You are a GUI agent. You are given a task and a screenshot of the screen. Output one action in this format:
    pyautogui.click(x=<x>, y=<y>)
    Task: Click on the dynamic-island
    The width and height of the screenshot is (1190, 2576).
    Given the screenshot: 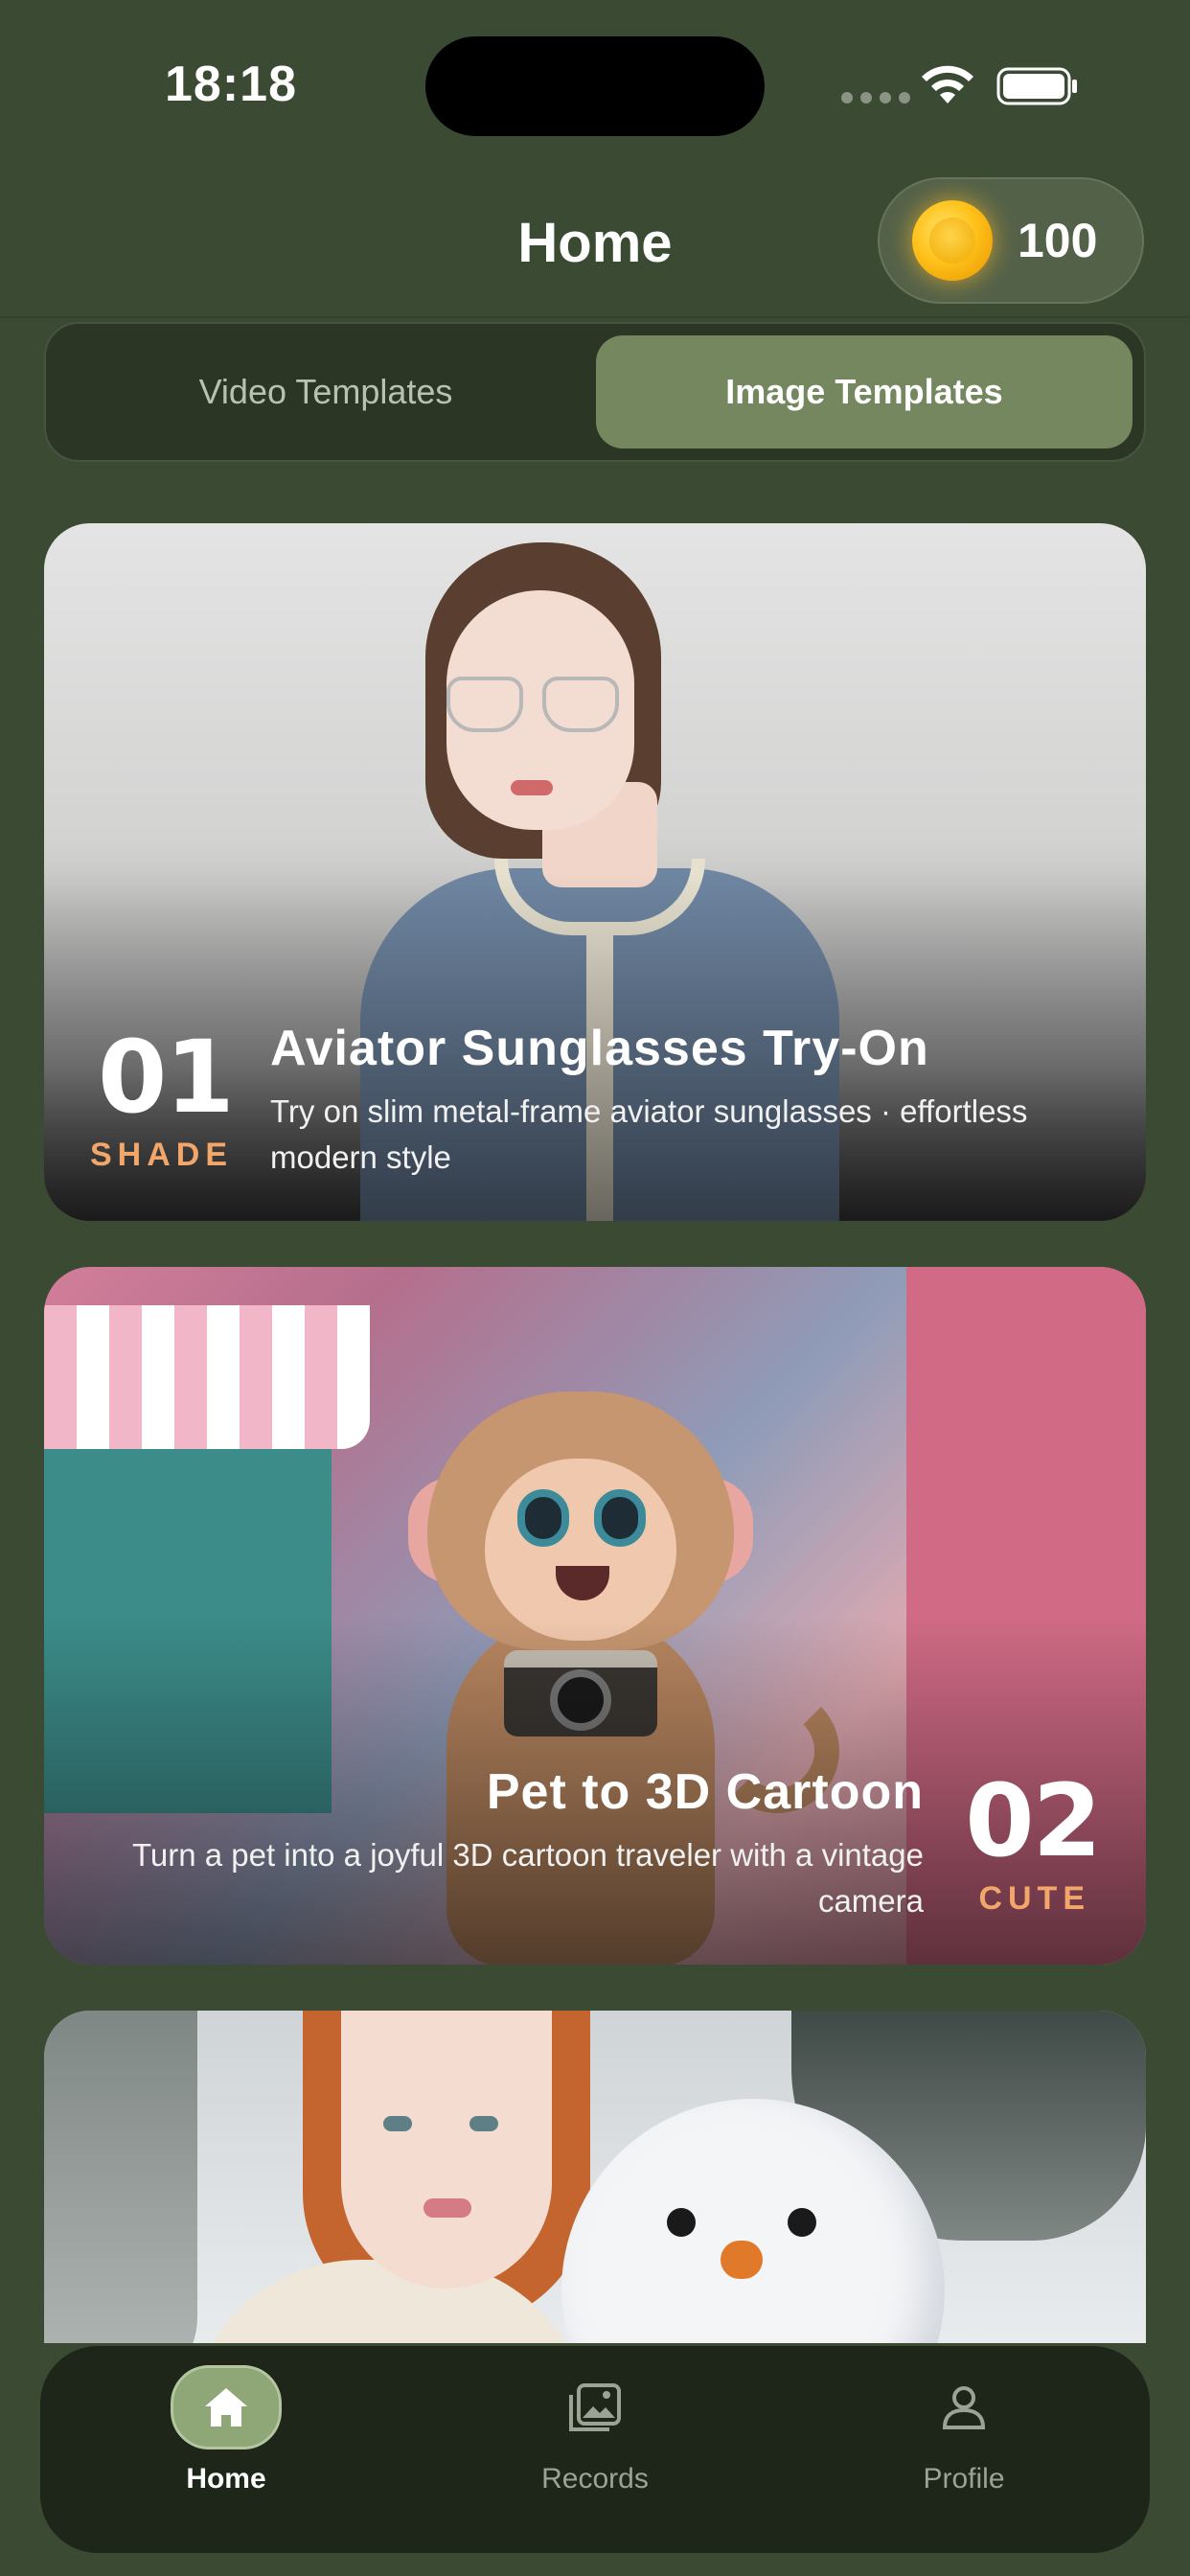 What is the action you would take?
    pyautogui.click(x=595, y=86)
    